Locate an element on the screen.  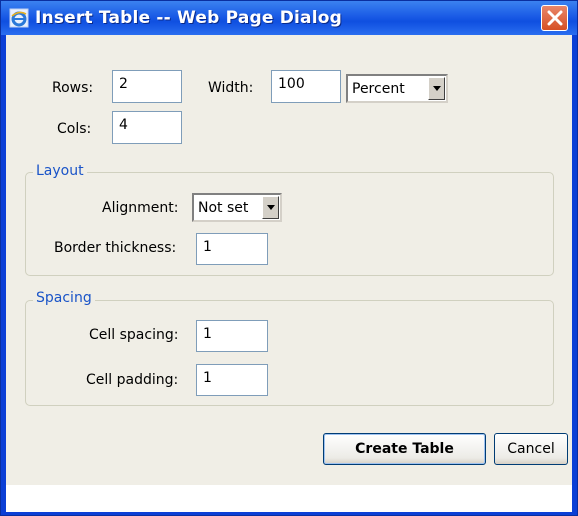
border-thickness-input: 1 is located at coordinates (232, 249).